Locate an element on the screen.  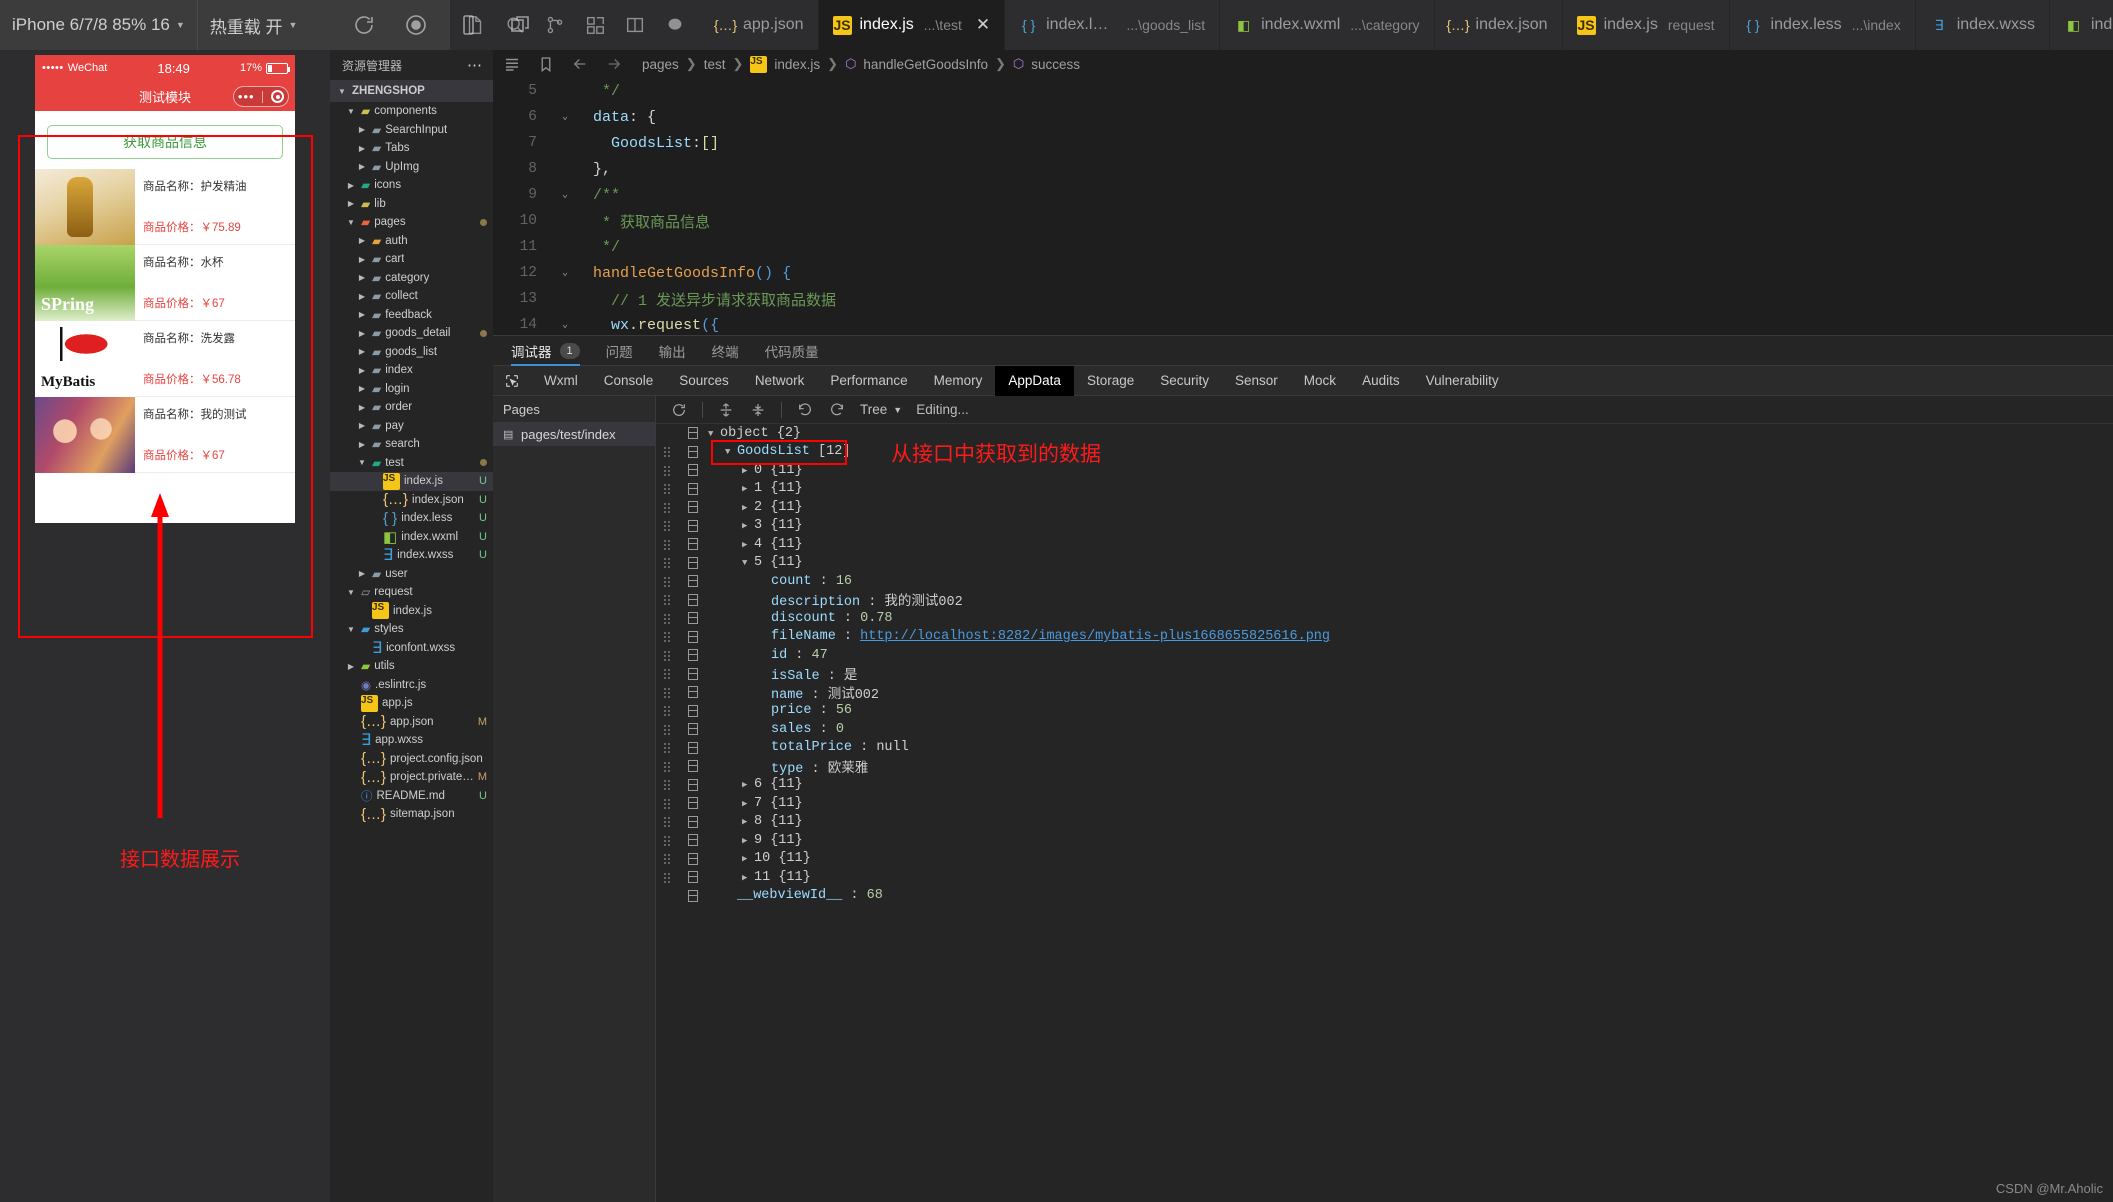
hot-reload-selector: 热重载 开 ▼ is located at coordinates (253, 25).